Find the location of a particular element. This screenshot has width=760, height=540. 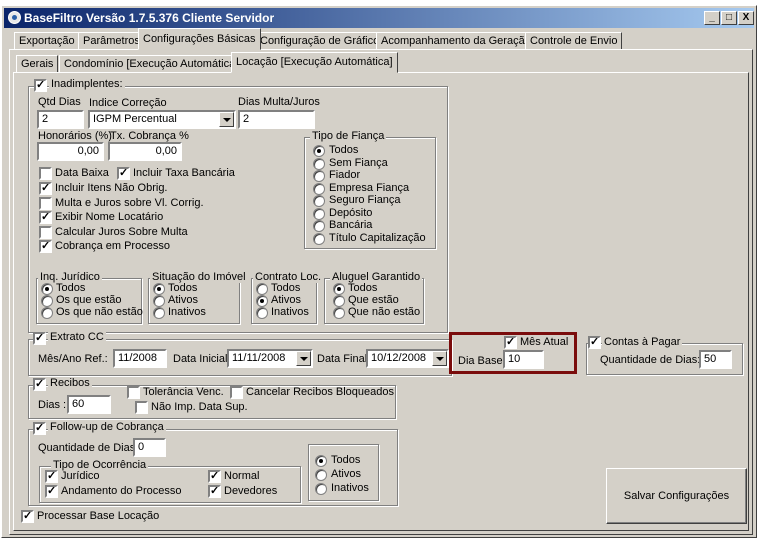

inadimplentes-checkbox is located at coordinates (40, 85).